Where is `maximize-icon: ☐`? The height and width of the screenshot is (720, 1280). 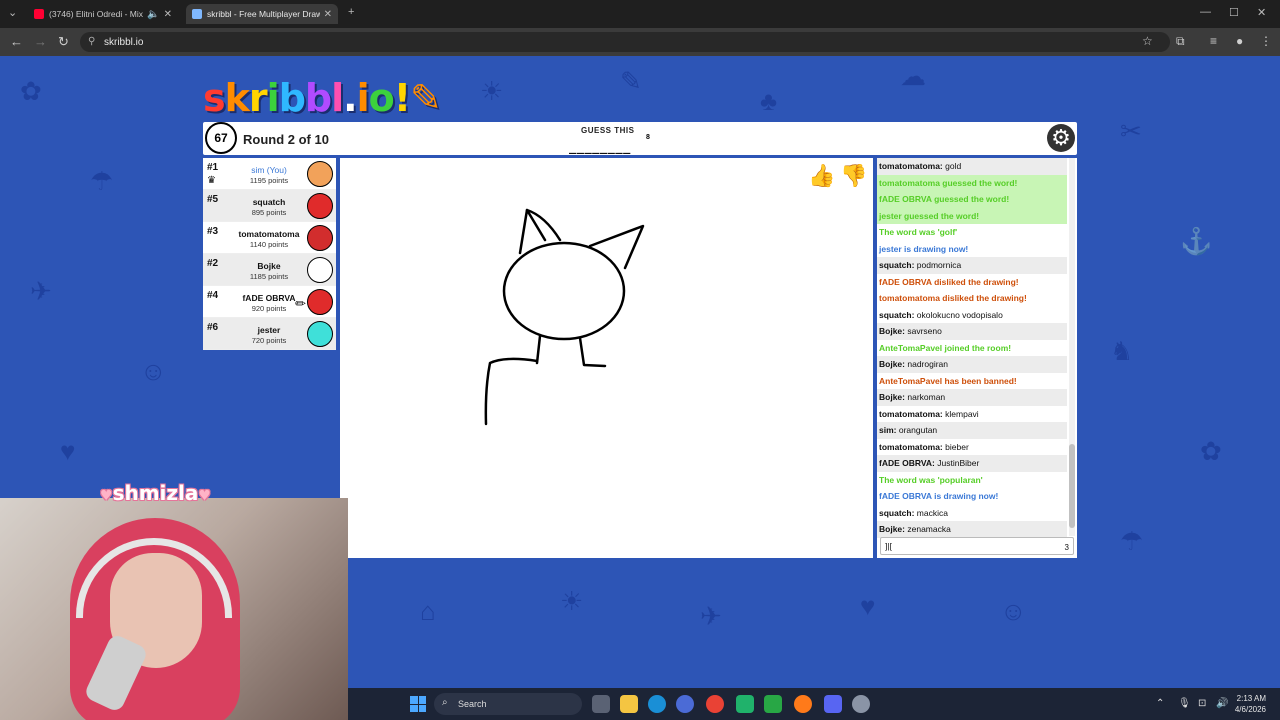
maximize-icon: ☐ is located at coordinates (1234, 12).